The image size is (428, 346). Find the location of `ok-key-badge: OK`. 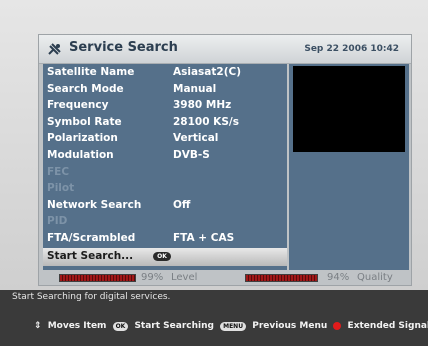

ok-key-badge: OK is located at coordinates (162, 256).